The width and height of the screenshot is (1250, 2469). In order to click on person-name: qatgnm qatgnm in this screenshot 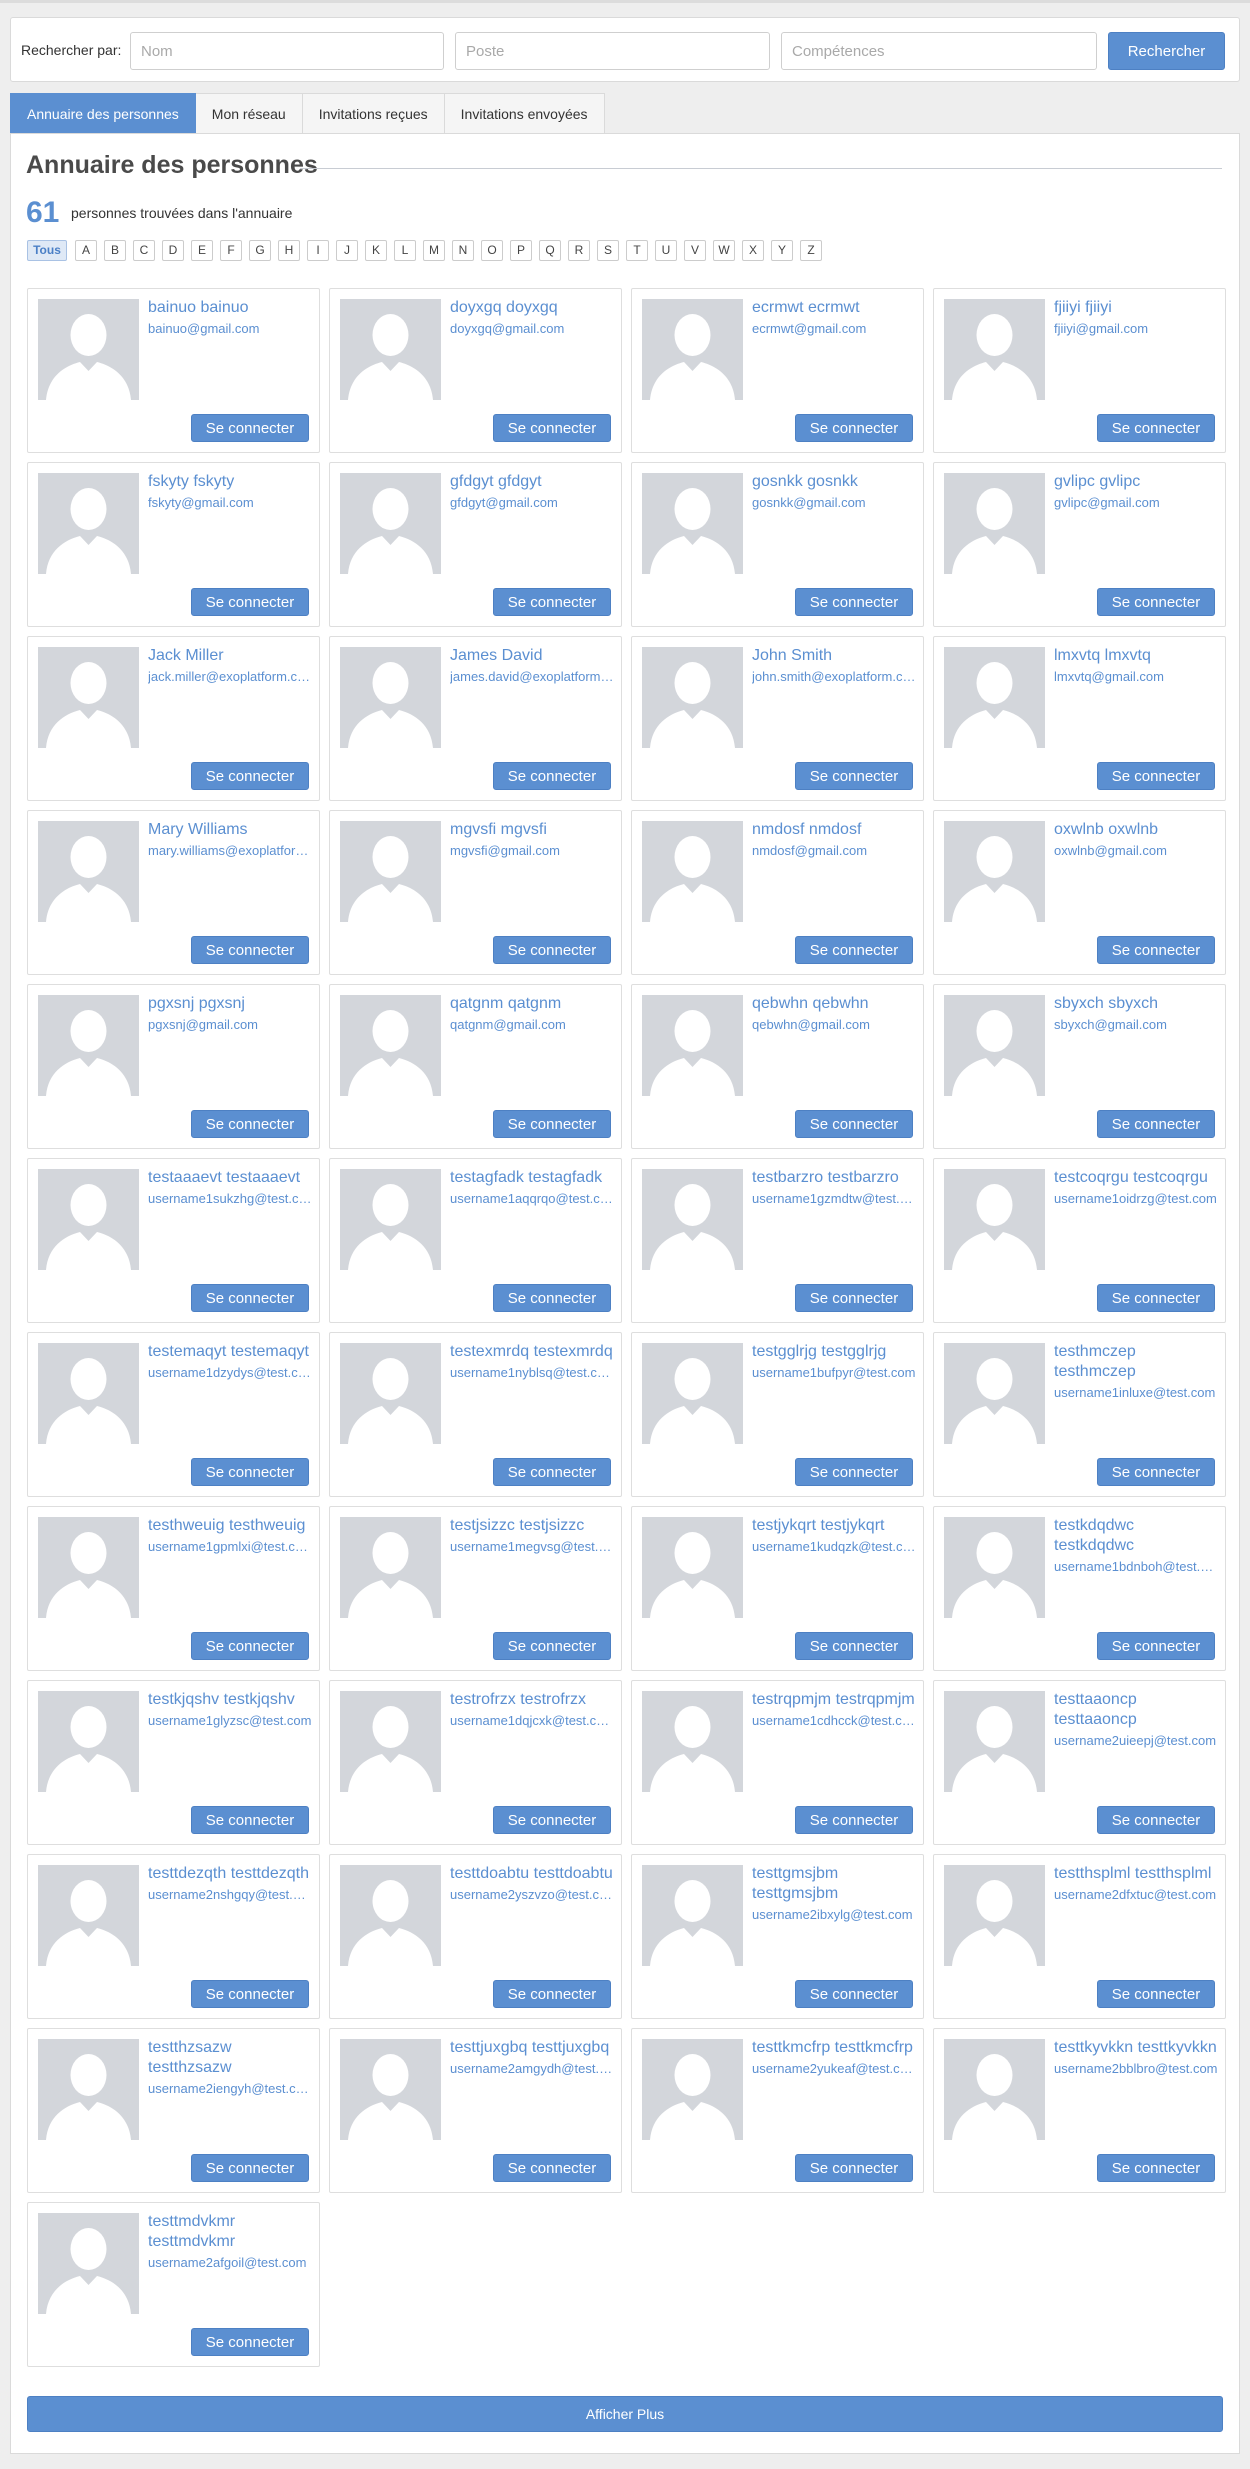, I will do `click(532, 1004)`.